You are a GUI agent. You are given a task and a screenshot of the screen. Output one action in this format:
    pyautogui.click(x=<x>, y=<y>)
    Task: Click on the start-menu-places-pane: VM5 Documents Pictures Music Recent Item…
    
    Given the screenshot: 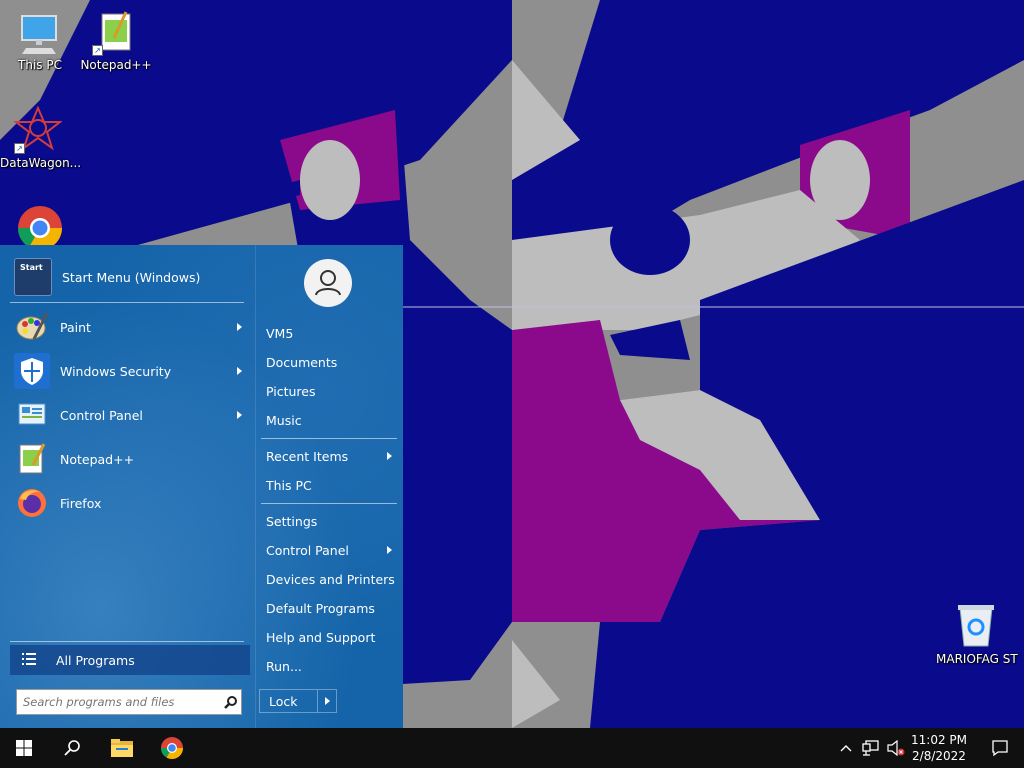 What is the action you would take?
    pyautogui.click(x=329, y=486)
    